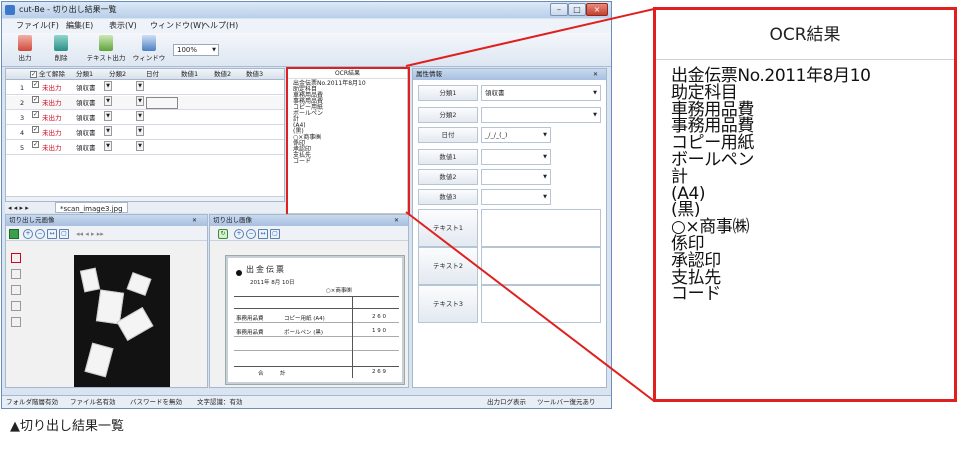 Image resolution: width=962 pixels, height=451 pixels. Describe the element at coordinates (805, 35) in the screenshot. I see `zoom-ocr-title: OCR結果` at that location.